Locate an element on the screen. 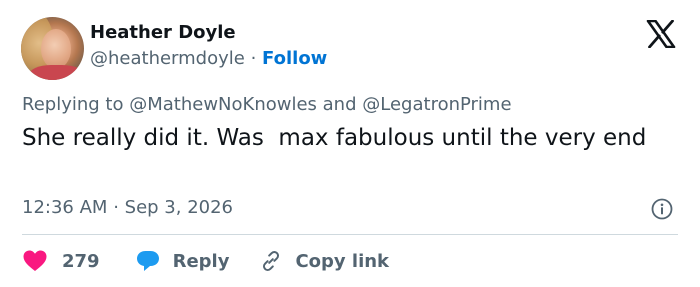 The height and width of the screenshot is (287, 700). author-handle: @heathermdoyle is located at coordinates (167, 58).